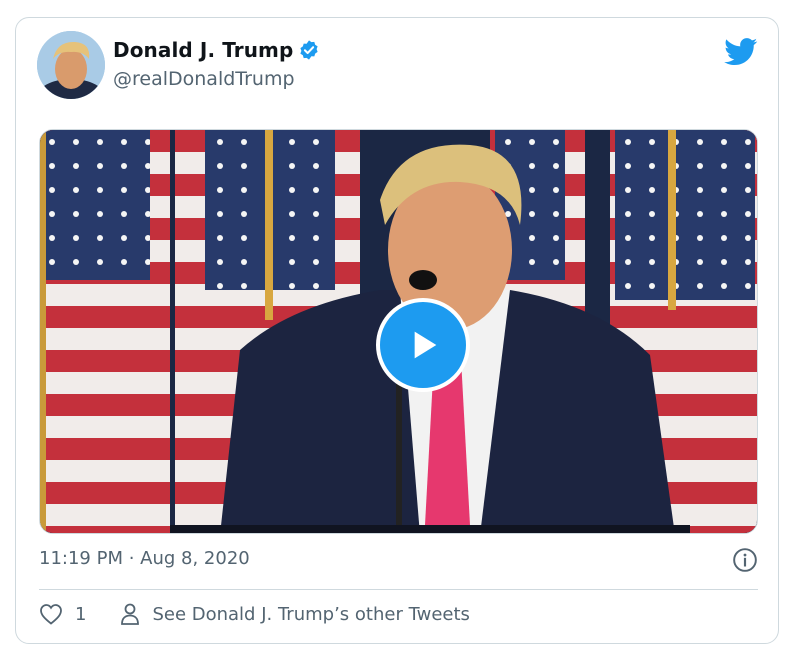 Image resolution: width=799 pixels, height=665 pixels. What do you see at coordinates (144, 558) in the screenshot?
I see `tweet-timestamp: 11:19 PM · Aug 8, 2020` at bounding box center [144, 558].